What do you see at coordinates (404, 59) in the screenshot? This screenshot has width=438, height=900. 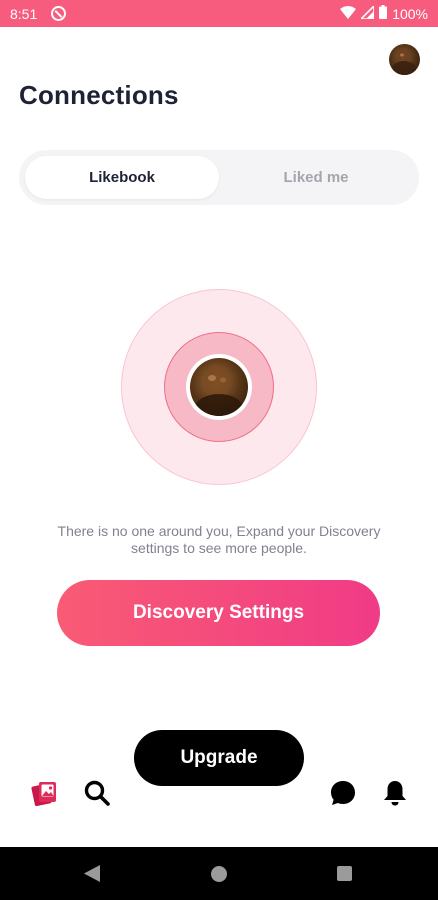 I see `profile-avatar` at bounding box center [404, 59].